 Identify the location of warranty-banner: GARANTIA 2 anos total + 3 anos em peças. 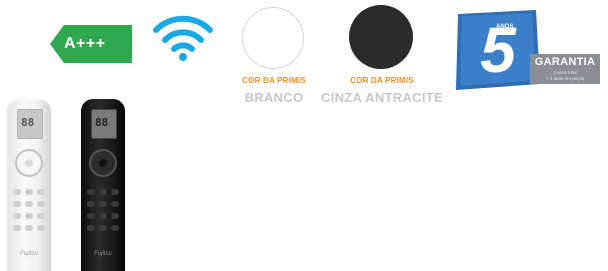
(565, 69).